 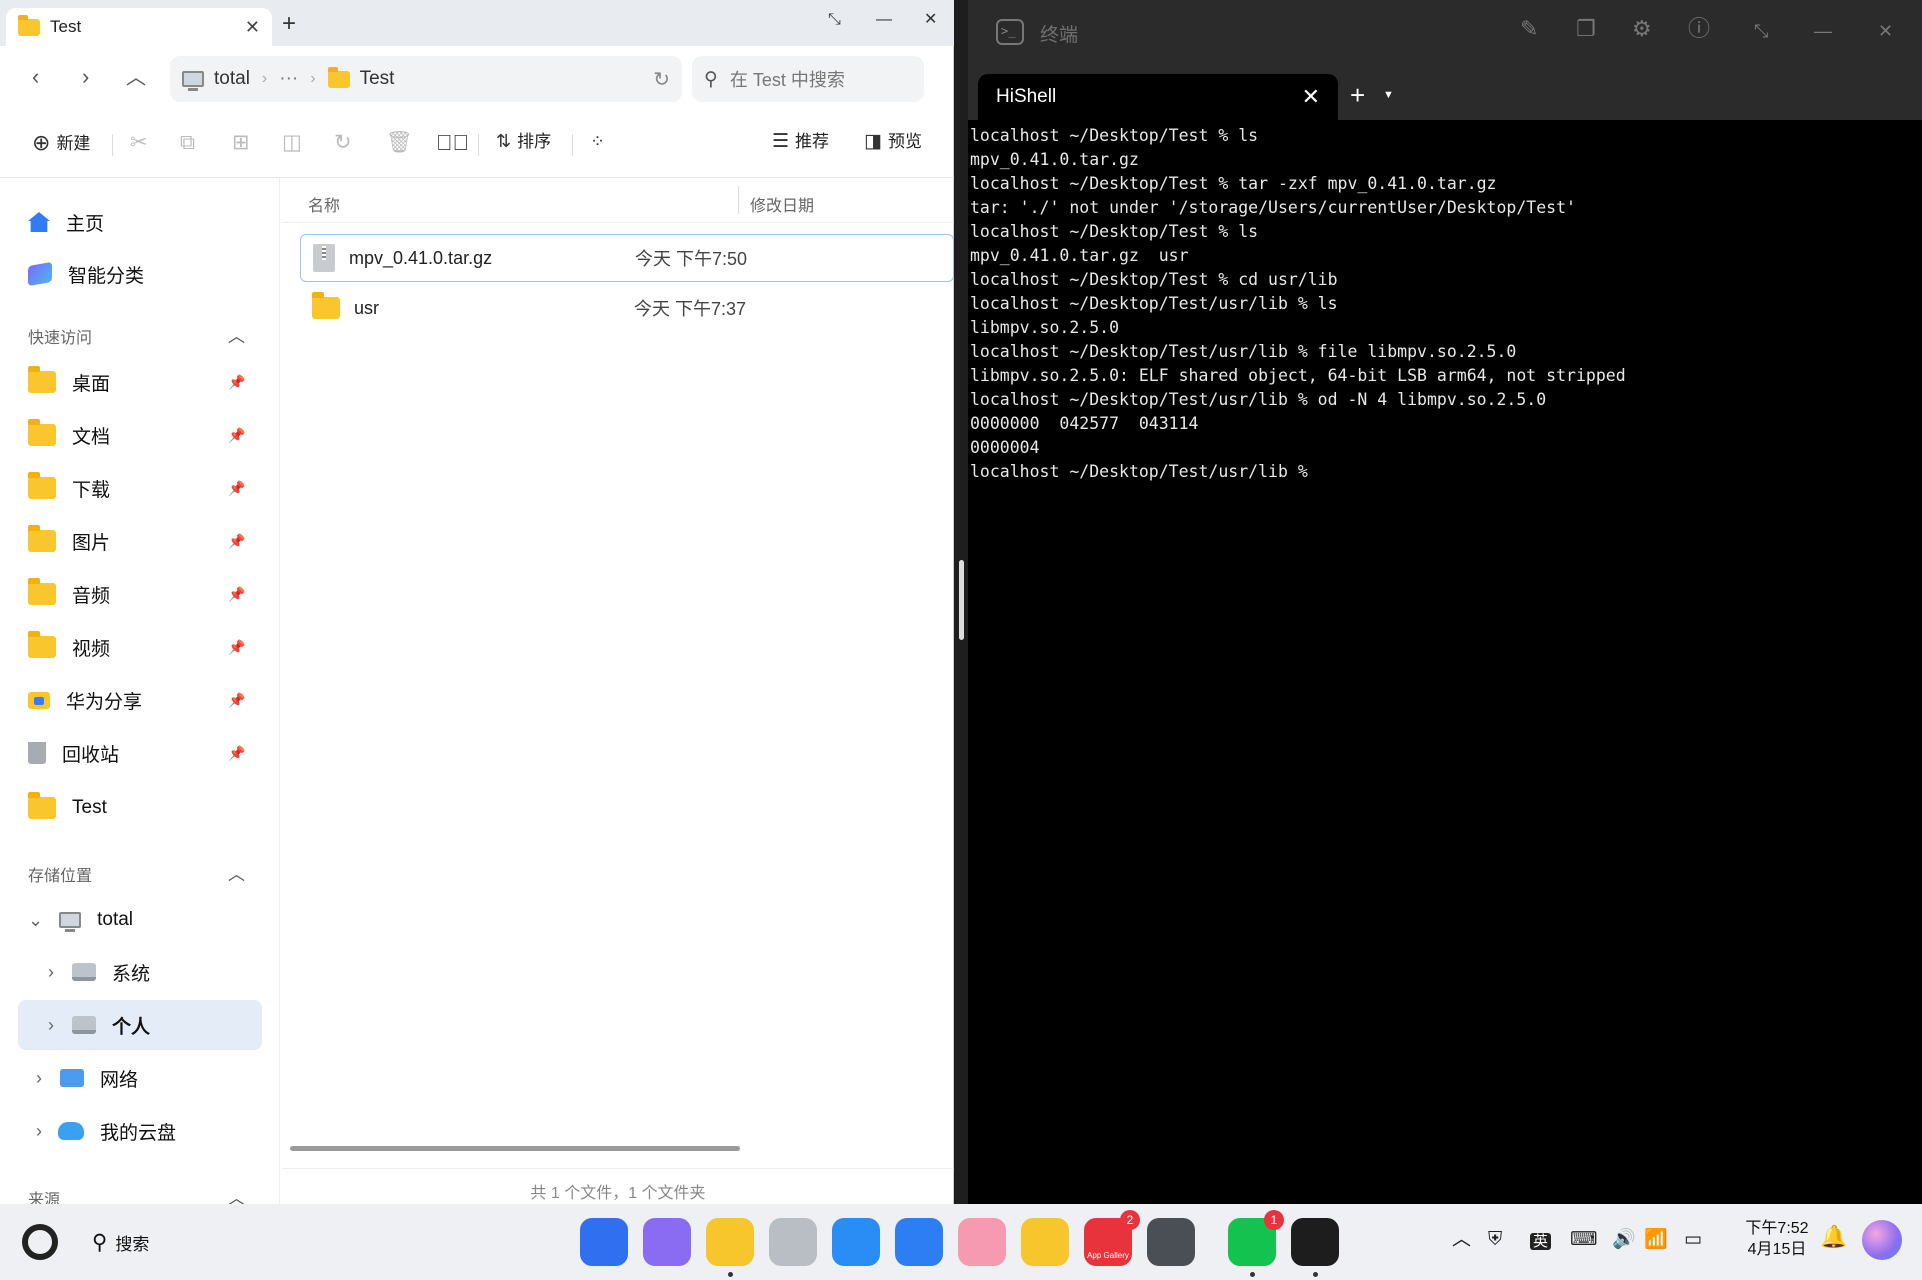 I want to click on chevron-down-icon: ▼, so click(x=1388, y=95).